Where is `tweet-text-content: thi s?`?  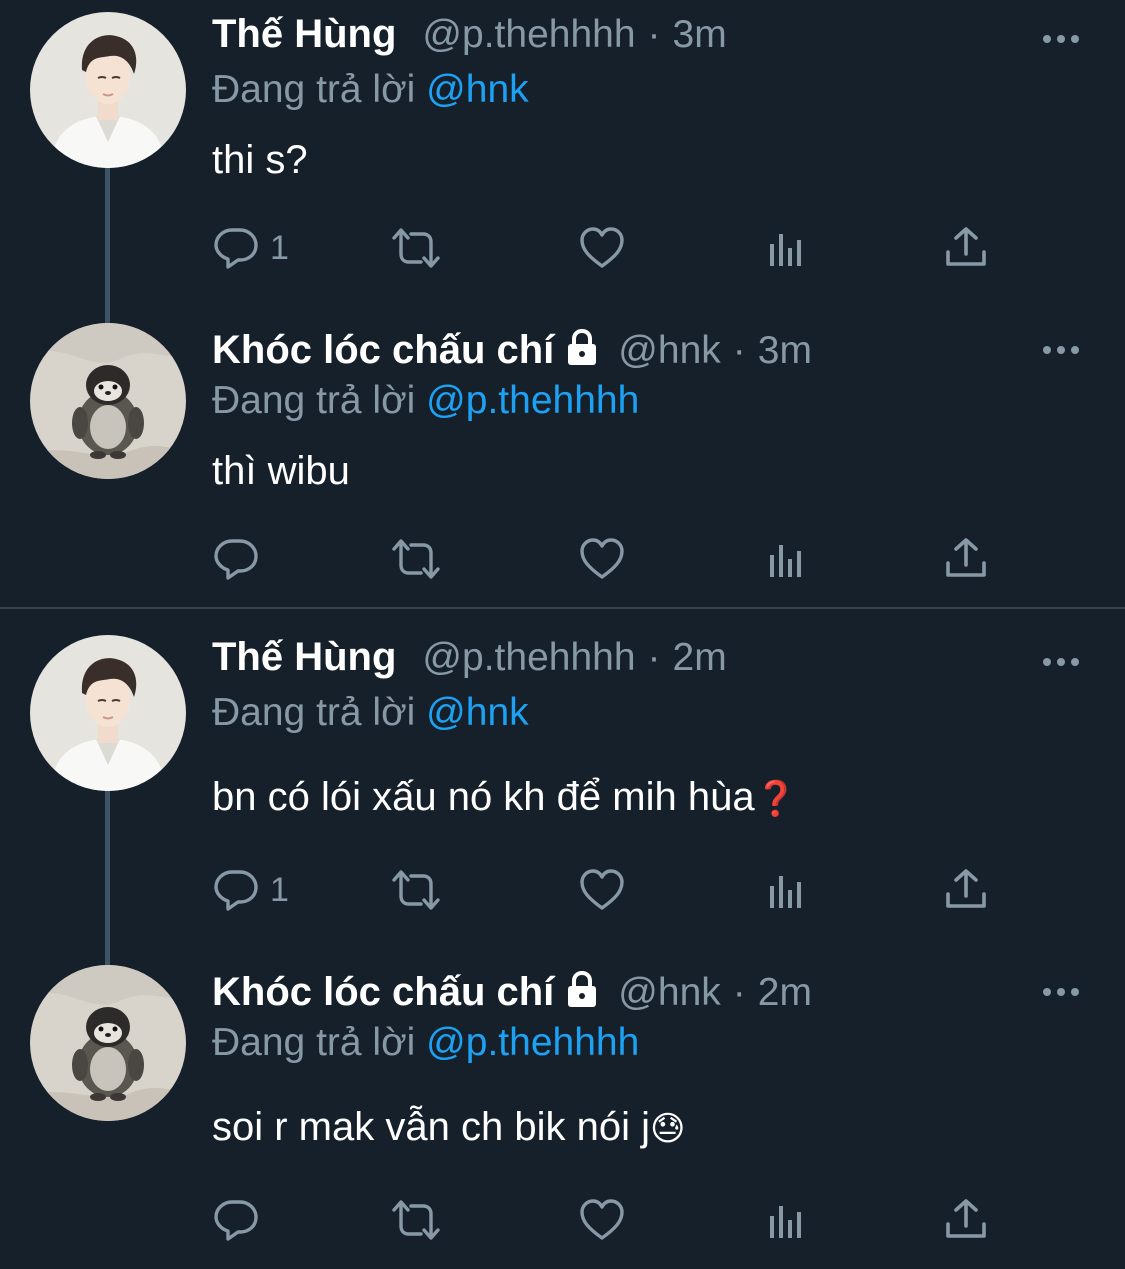 tweet-text-content: thi s? is located at coordinates (260, 160).